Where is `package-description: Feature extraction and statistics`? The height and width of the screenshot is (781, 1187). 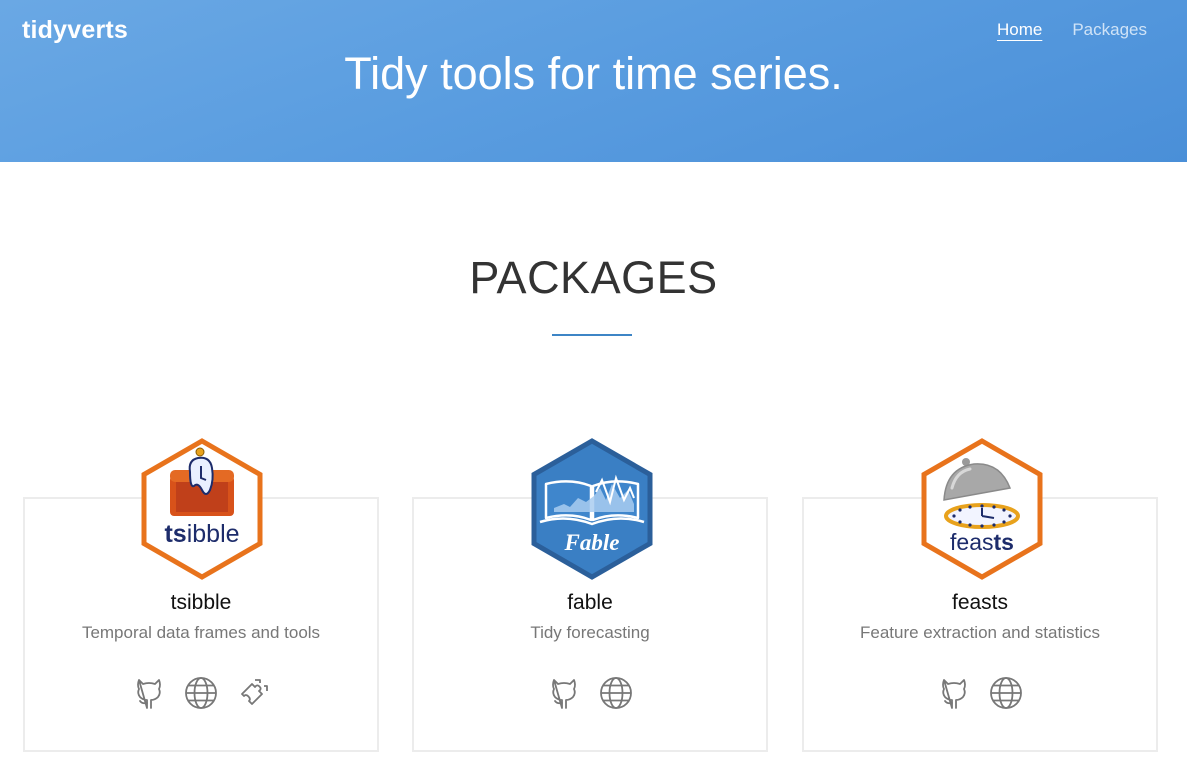
package-description: Feature extraction and statistics is located at coordinates (979, 632).